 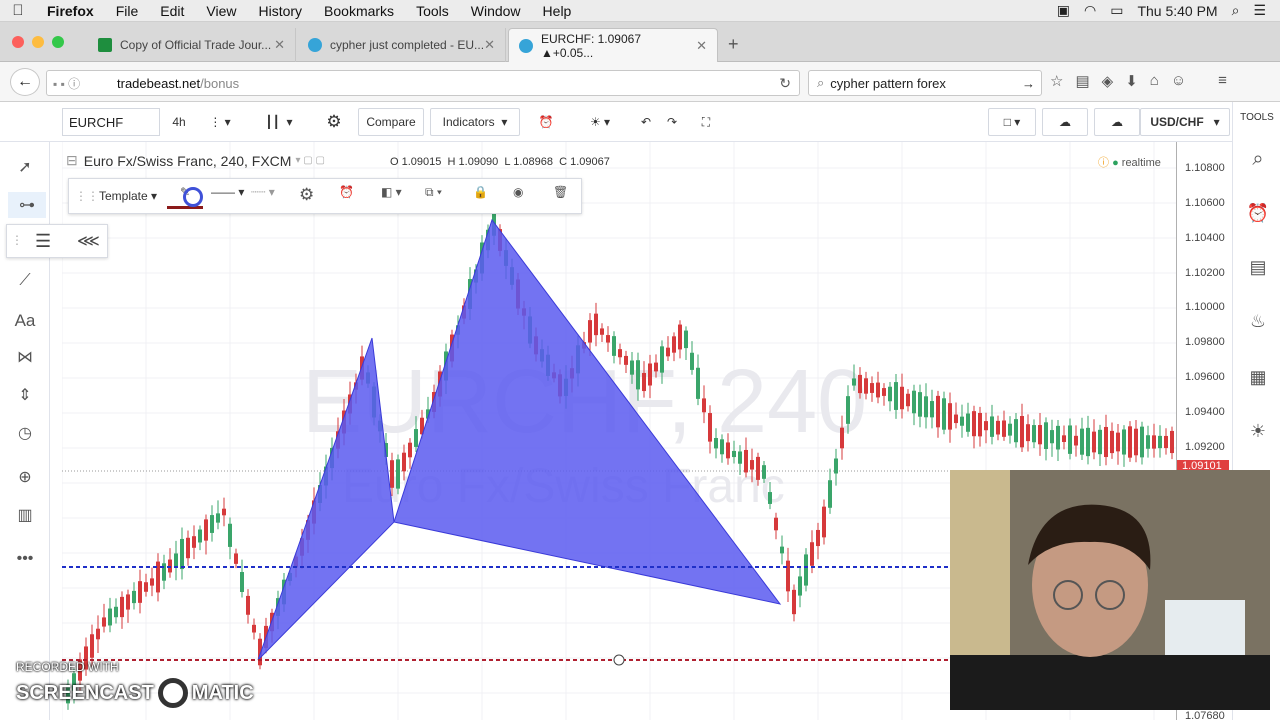 I want to click on window-close-button, so click(x=18, y=42).